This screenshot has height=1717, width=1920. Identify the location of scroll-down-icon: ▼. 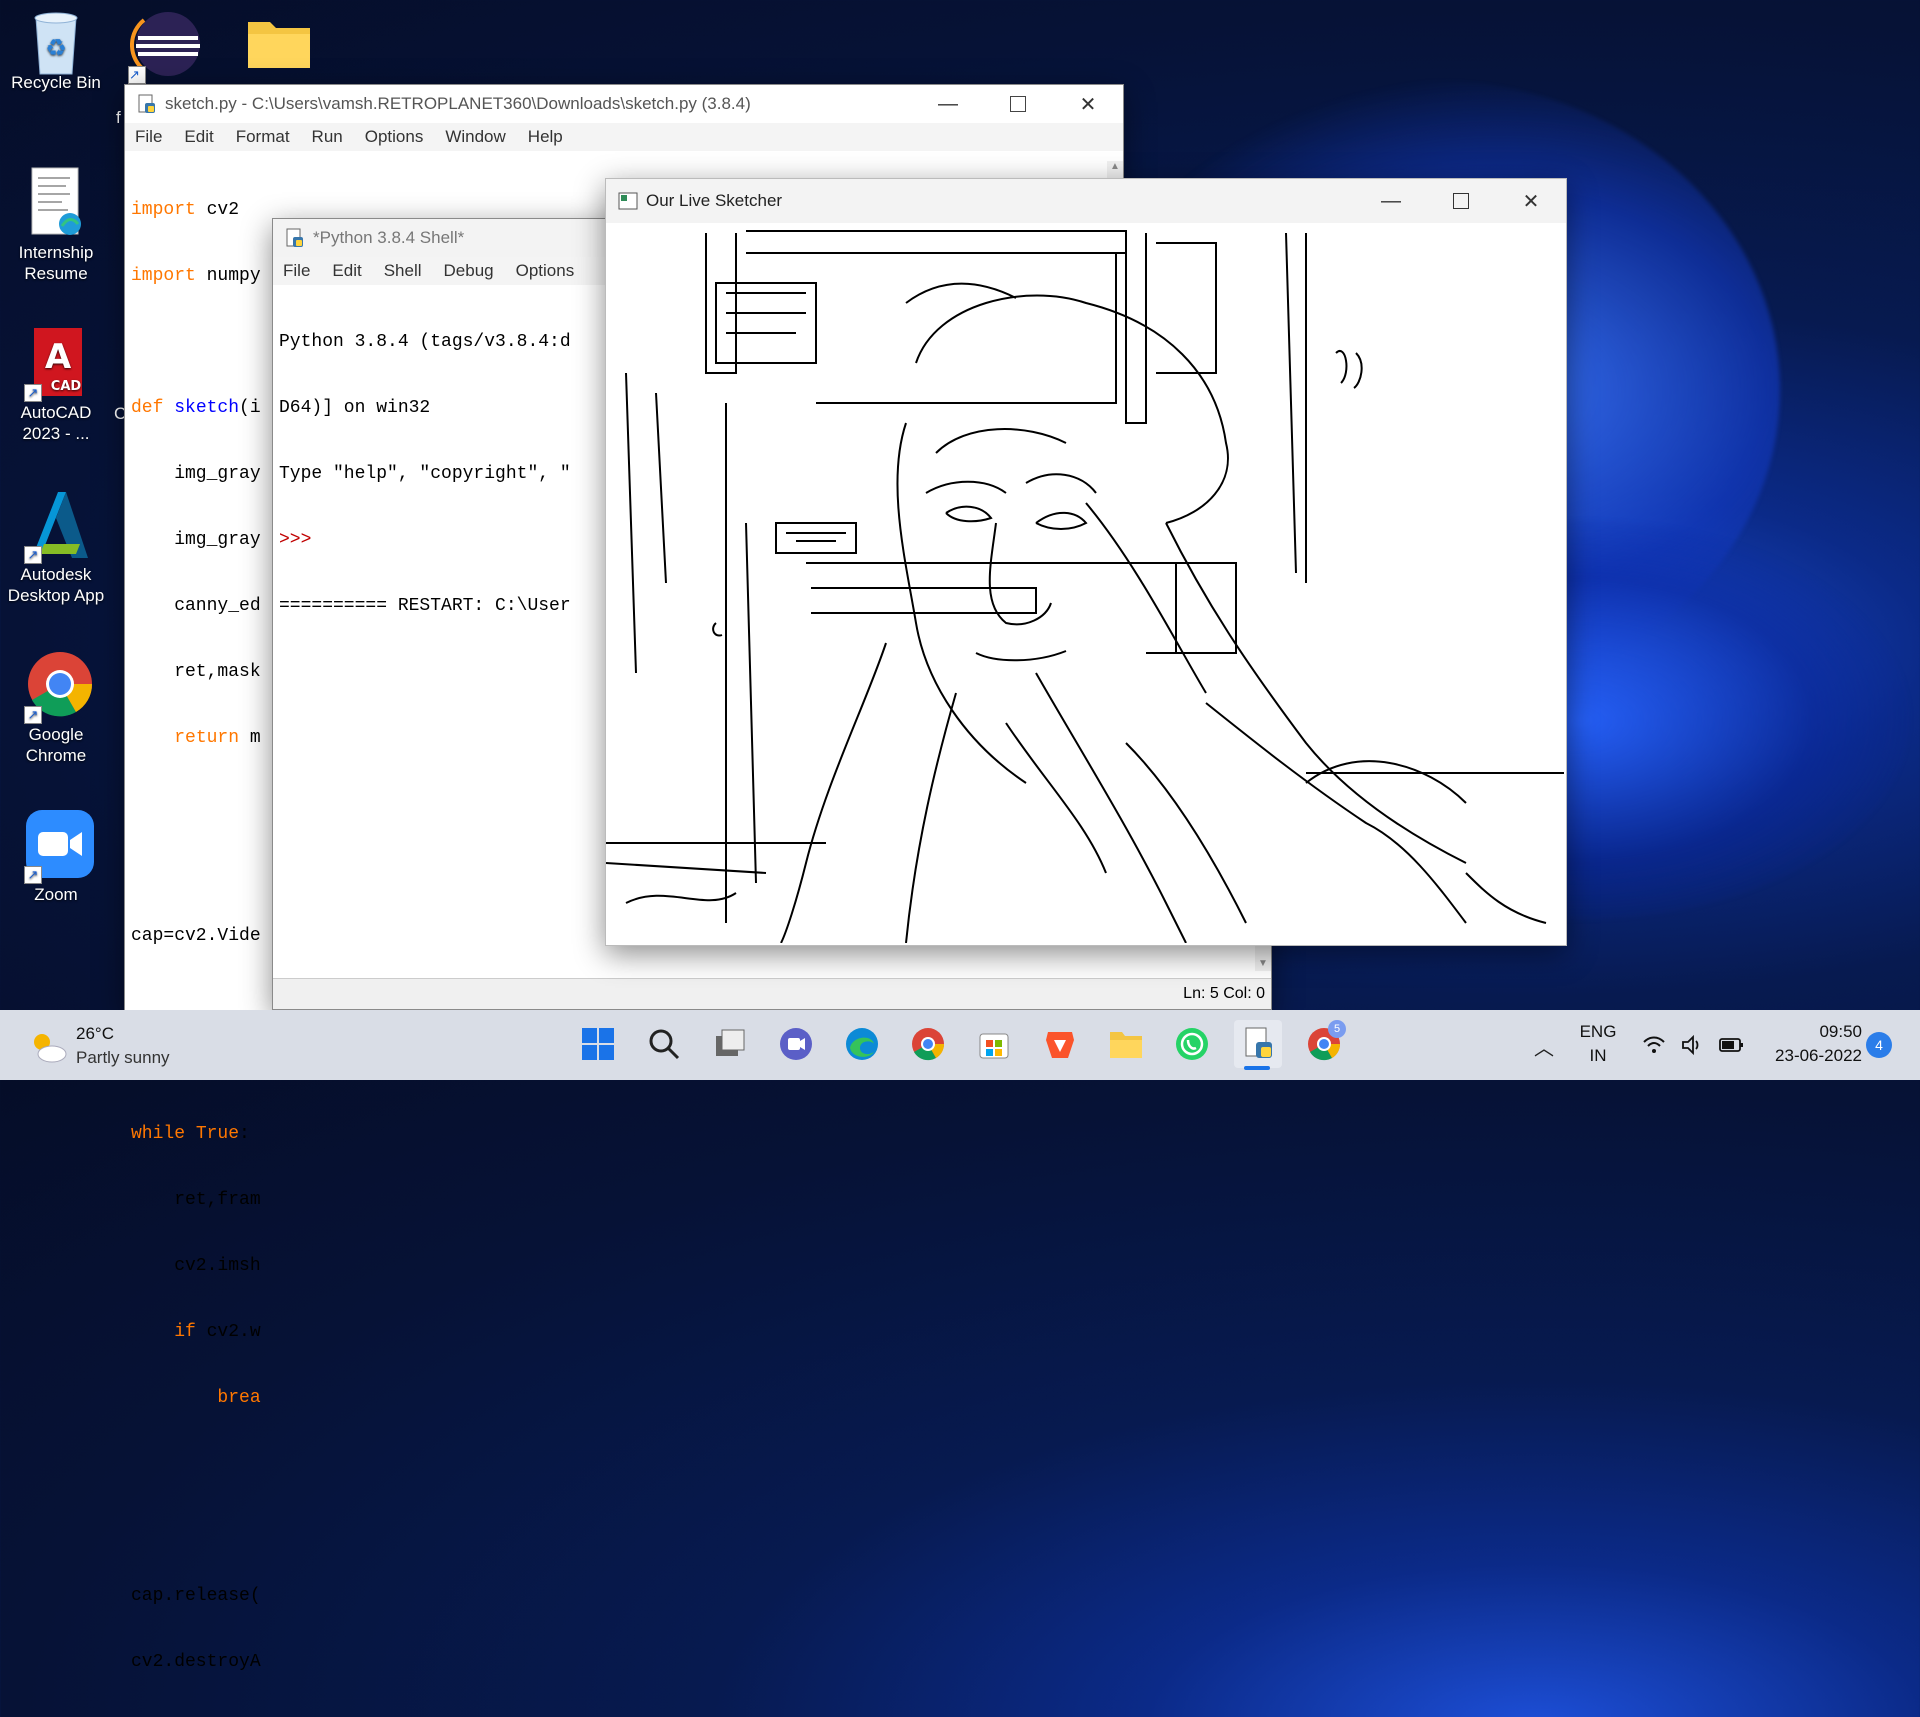
(1263, 963).